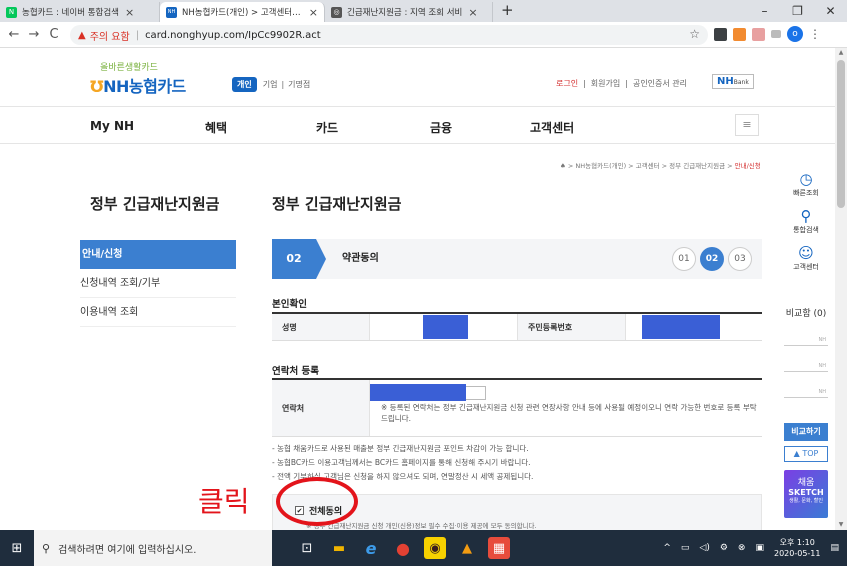 The height and width of the screenshot is (566, 847). I want to click on all-menu-icon: ≡, so click(747, 125).